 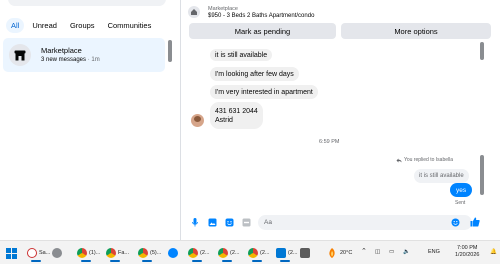 What do you see at coordinates (364, 251) in the screenshot?
I see `show-hidden-icons-icon: ⌃` at bounding box center [364, 251].